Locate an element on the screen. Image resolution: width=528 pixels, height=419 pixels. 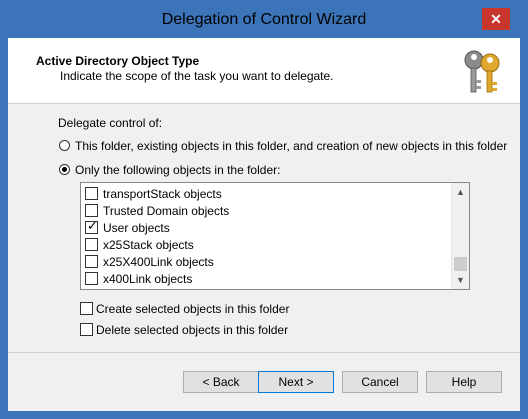
scroll-up-icon: ▲ is located at coordinates (460, 192).